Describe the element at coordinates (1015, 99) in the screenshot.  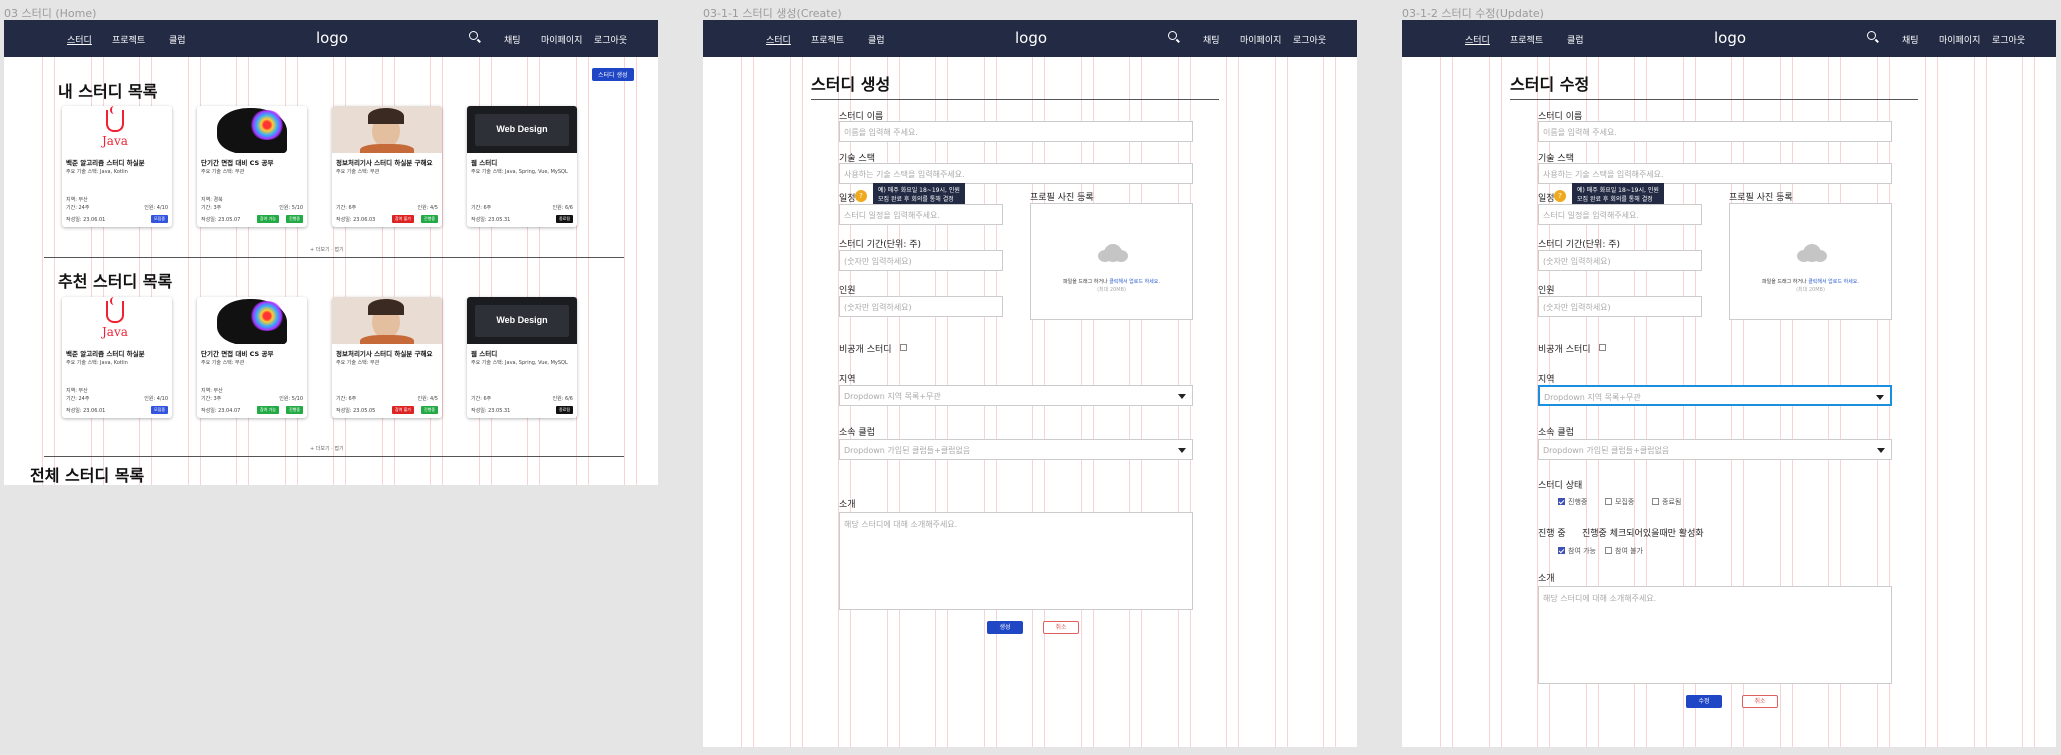
I see `title-divider` at that location.